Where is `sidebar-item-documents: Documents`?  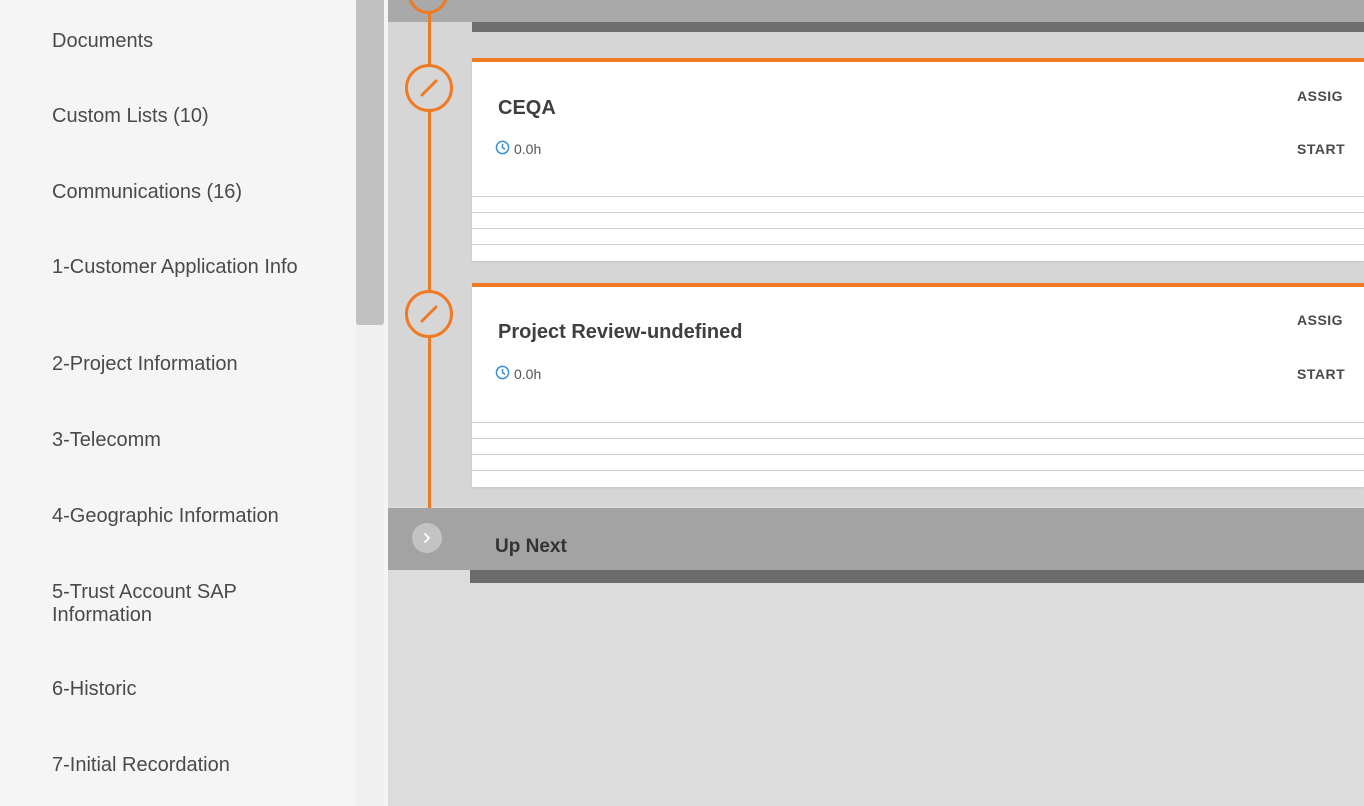
sidebar-item-documents: Documents is located at coordinates (197, 41).